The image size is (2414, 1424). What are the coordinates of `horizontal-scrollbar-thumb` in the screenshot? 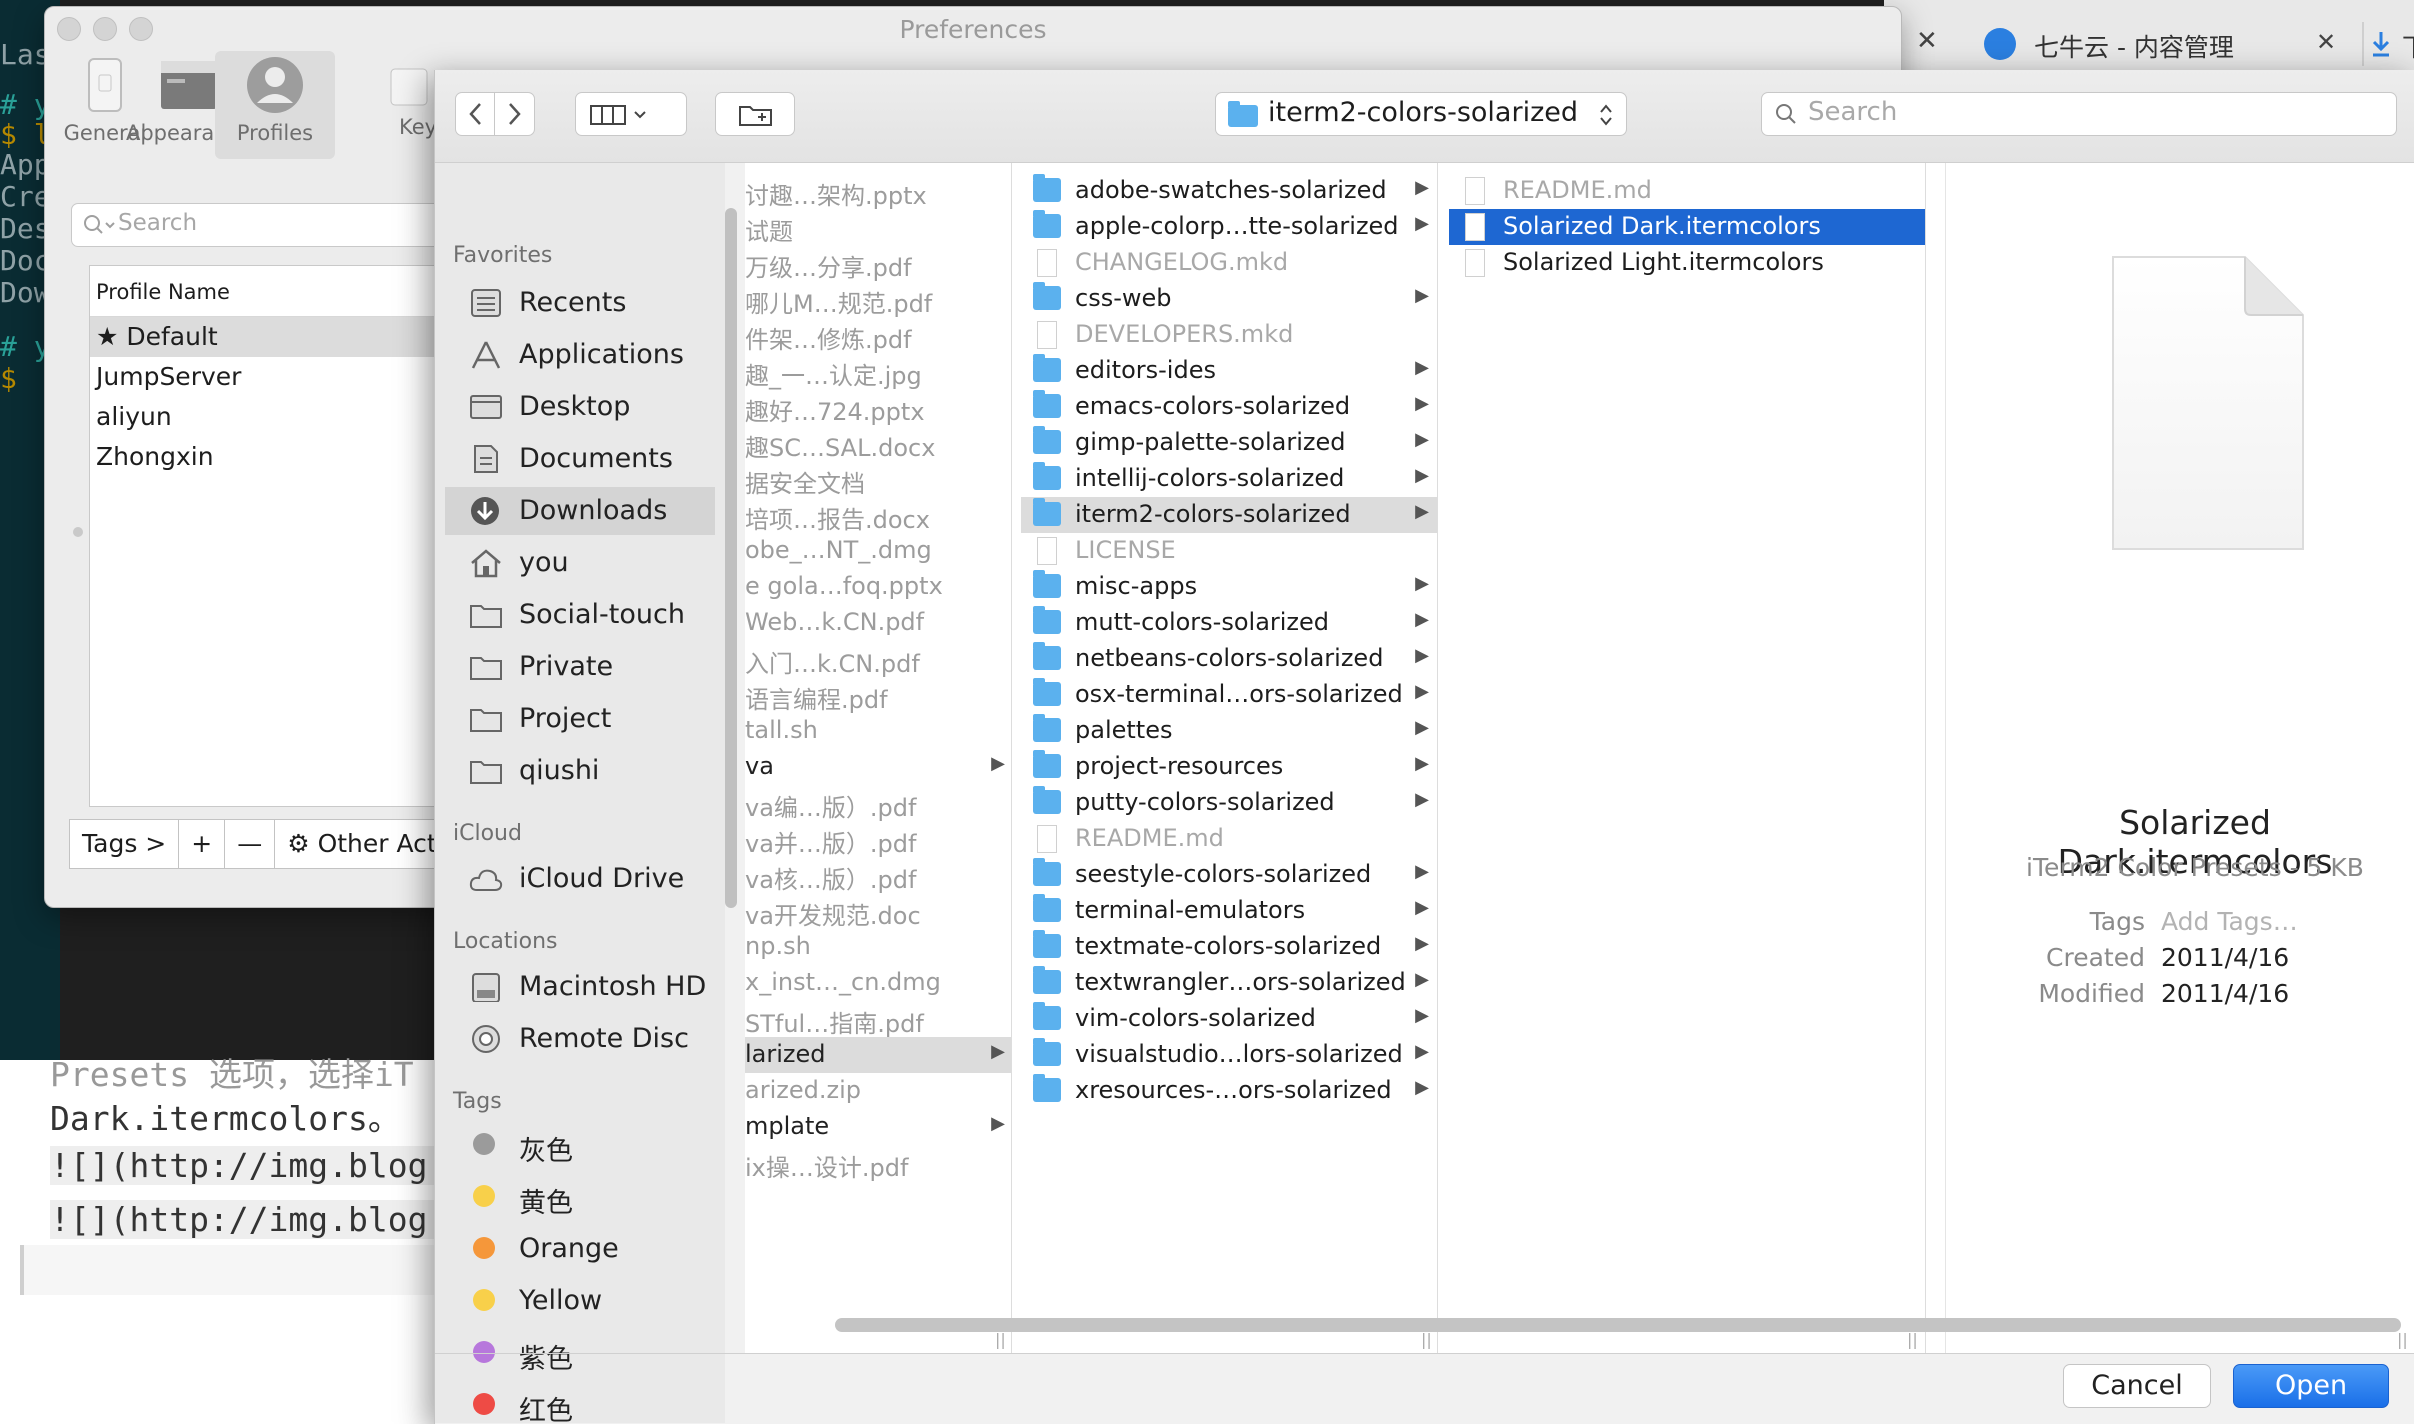 It's located at (1618, 1325).